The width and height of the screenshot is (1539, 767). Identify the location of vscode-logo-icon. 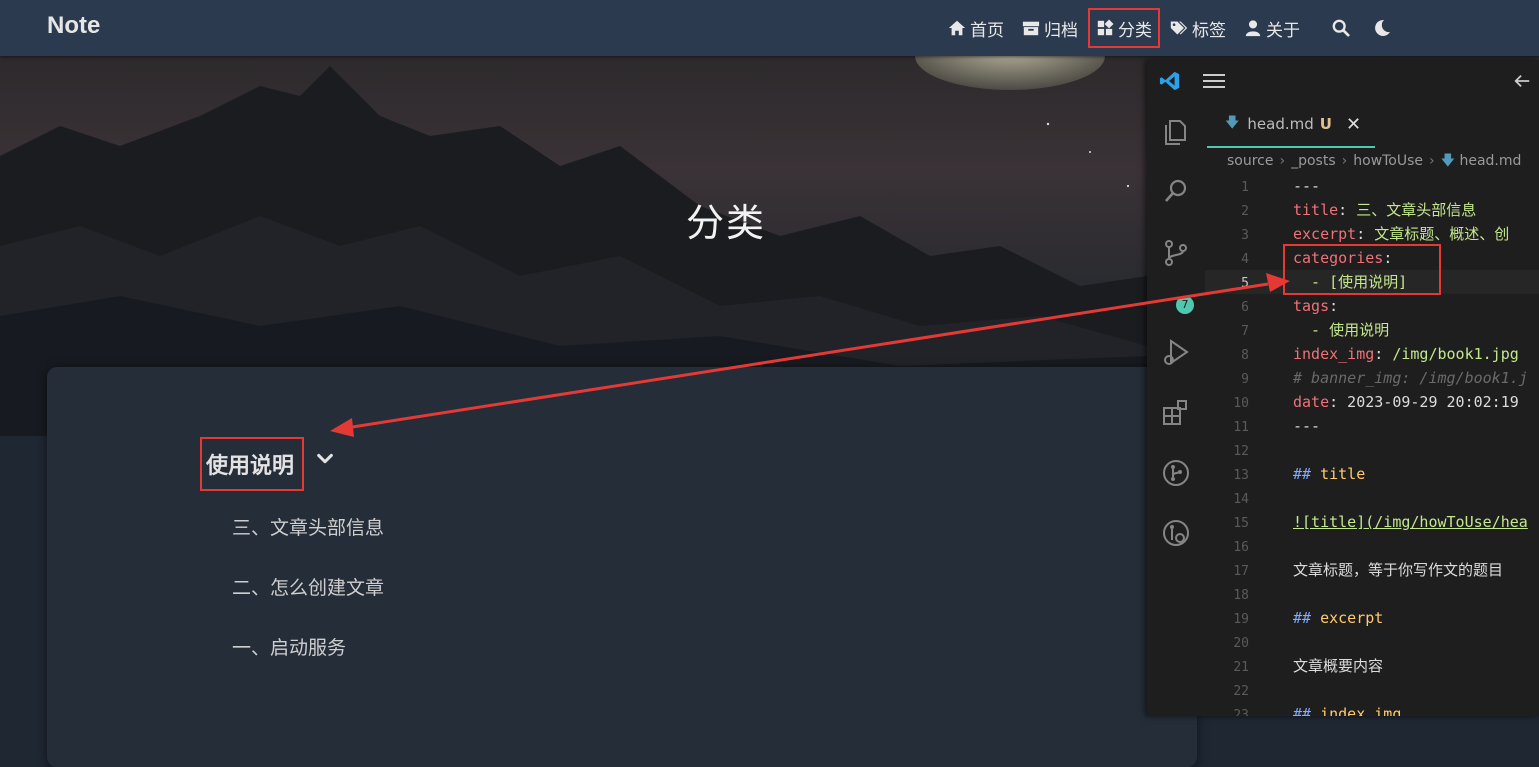
(1169, 81).